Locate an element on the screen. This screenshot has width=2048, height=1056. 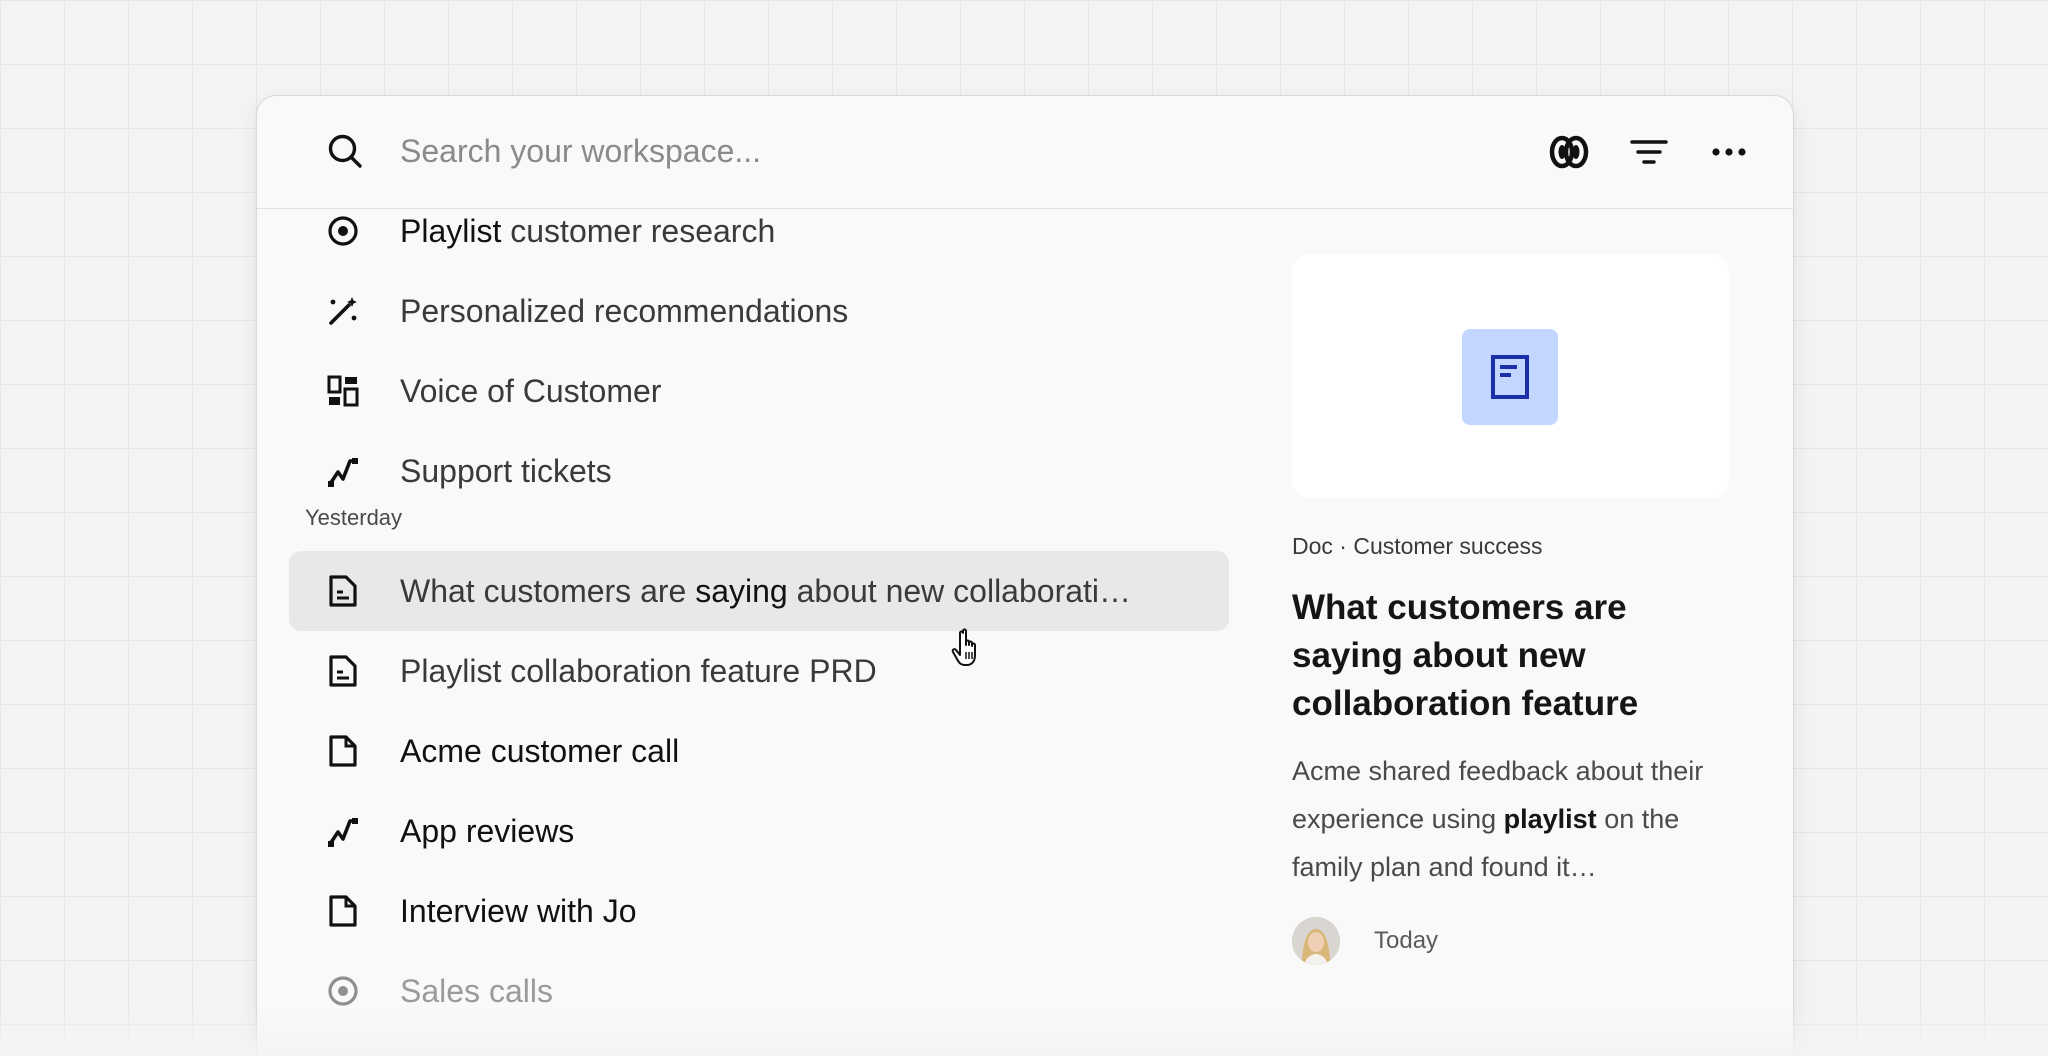
list-item: Playlist collaboration feature PRD is located at coordinates (759, 671).